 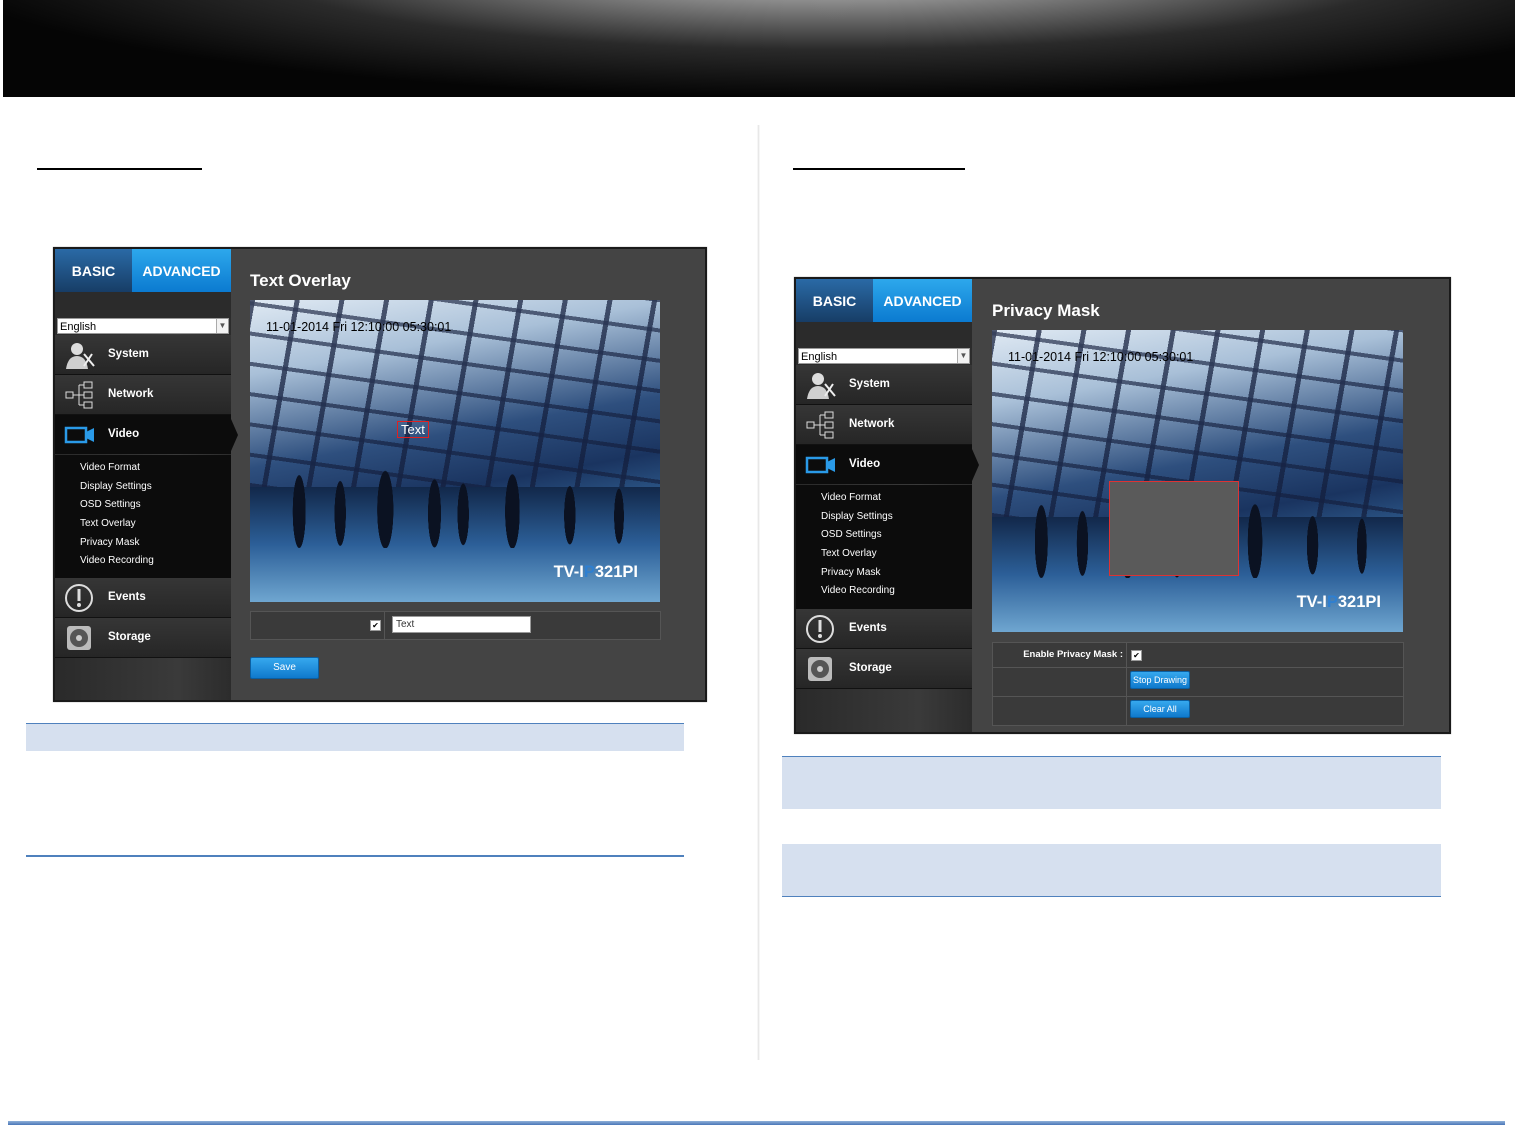 What do you see at coordinates (300, 280) in the screenshot?
I see `page-title: Text Overlay` at bounding box center [300, 280].